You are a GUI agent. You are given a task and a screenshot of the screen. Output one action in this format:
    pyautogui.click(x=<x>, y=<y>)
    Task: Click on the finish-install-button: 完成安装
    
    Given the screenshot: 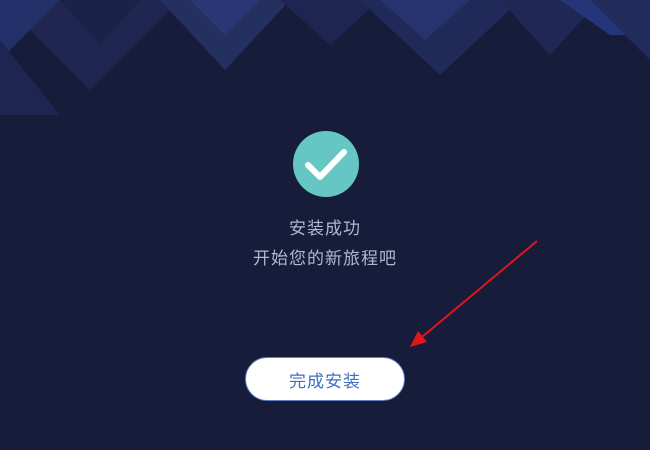 What is the action you would take?
    pyautogui.click(x=325, y=379)
    